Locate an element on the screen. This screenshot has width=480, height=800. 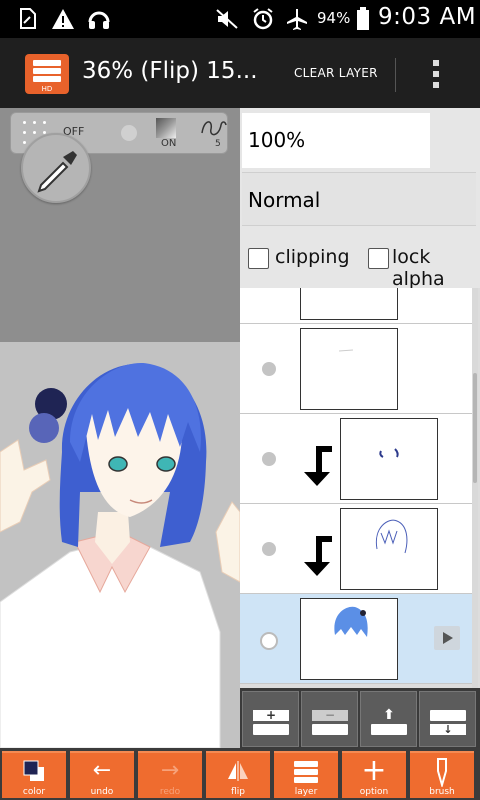
clear-layer-button: CLEAR LAYER is located at coordinates (336, 73).